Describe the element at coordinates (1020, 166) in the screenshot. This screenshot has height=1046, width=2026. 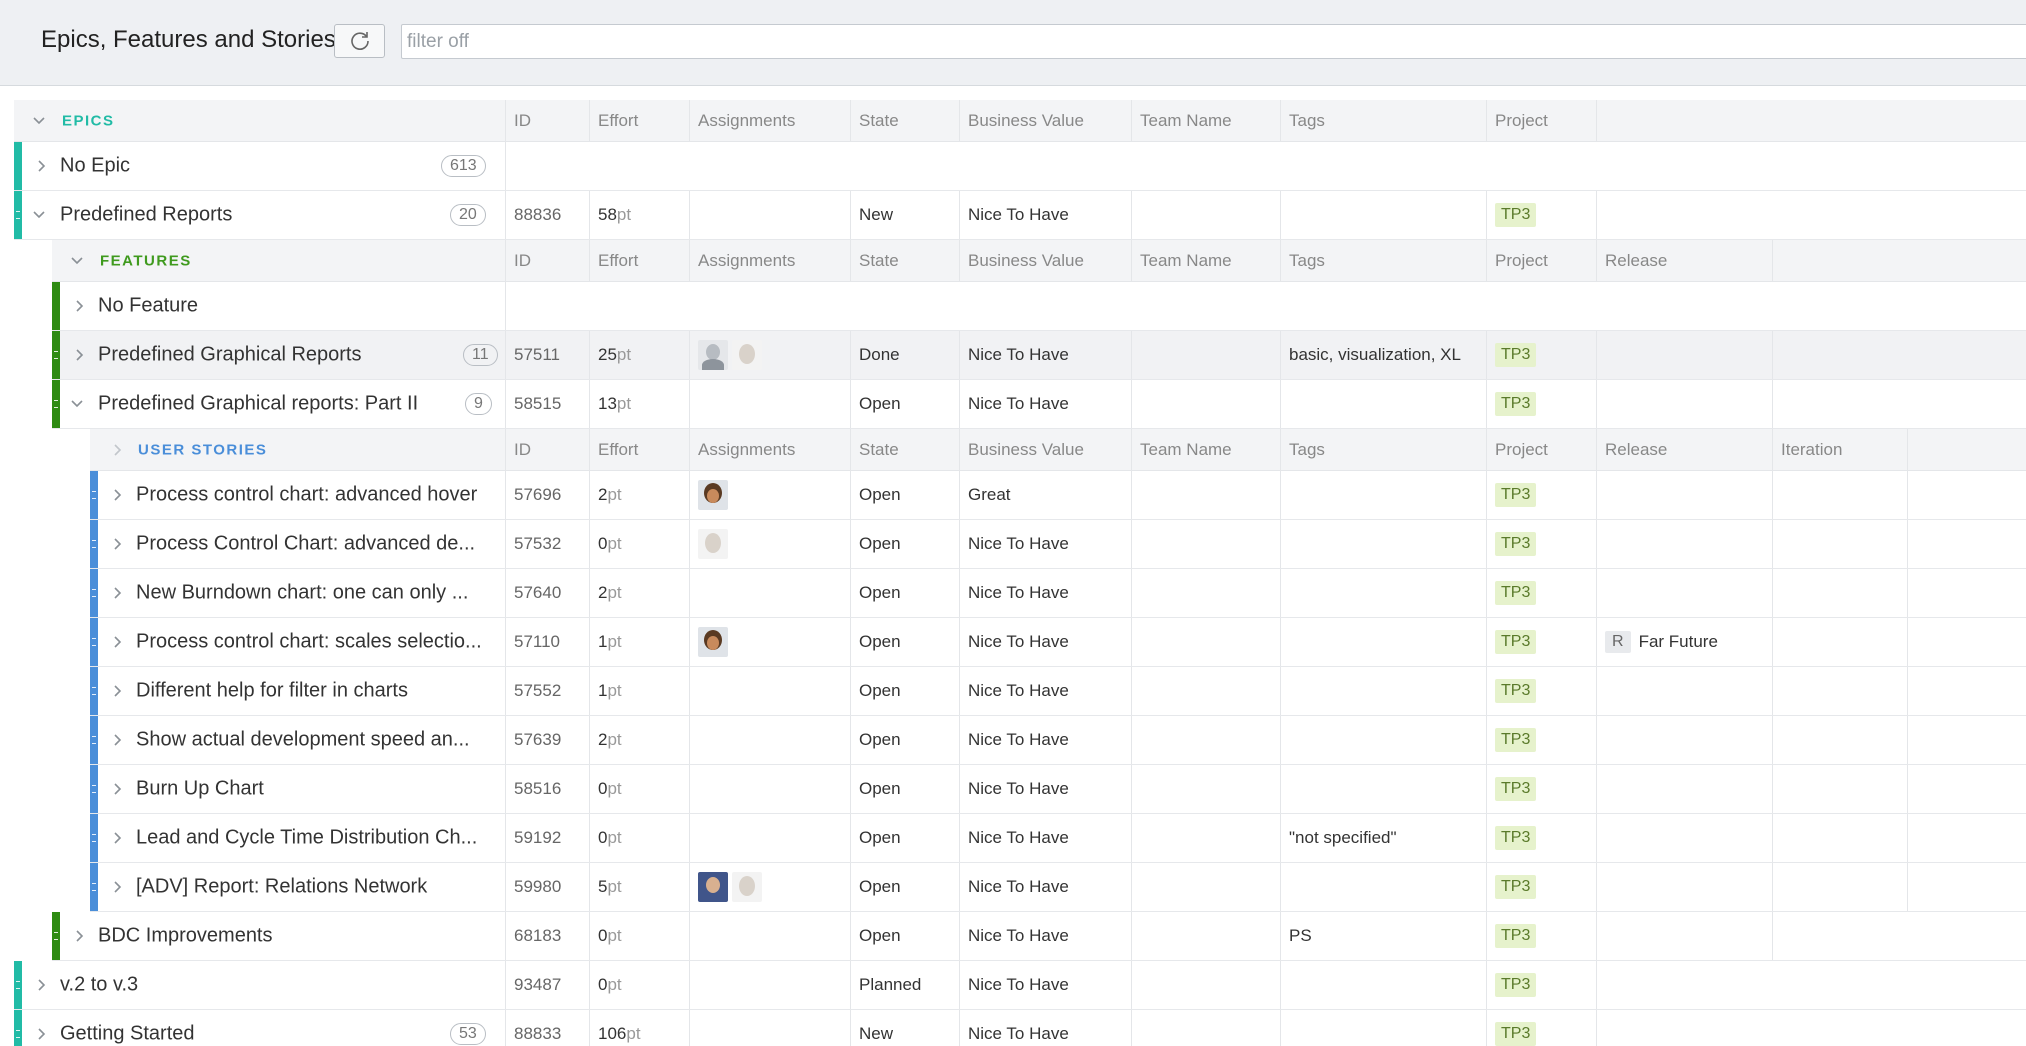
I see `epic-row: No Epic 613` at that location.